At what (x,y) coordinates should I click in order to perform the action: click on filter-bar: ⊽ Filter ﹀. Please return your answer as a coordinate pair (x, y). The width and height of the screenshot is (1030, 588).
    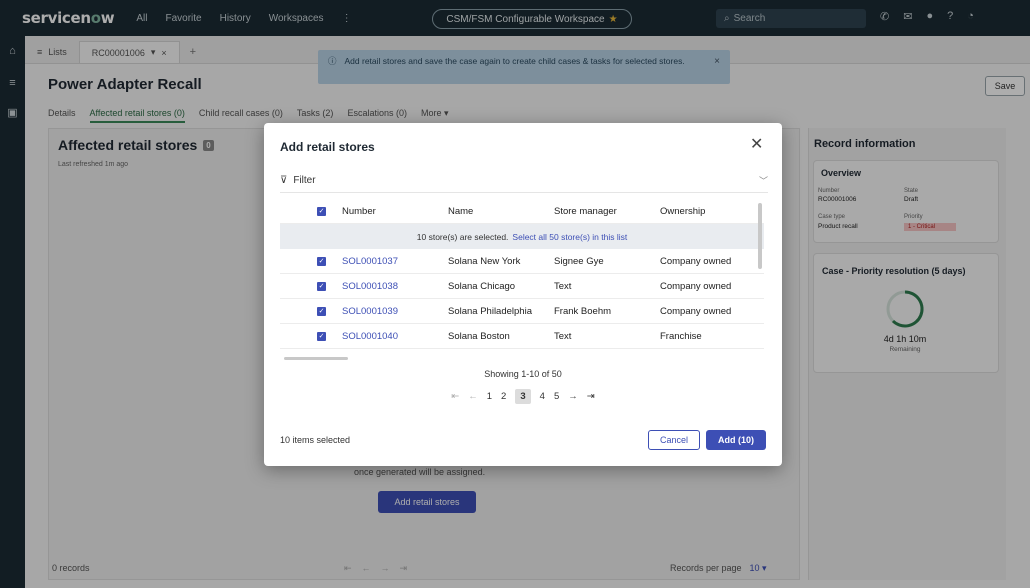
    Looking at the image, I should click on (524, 181).